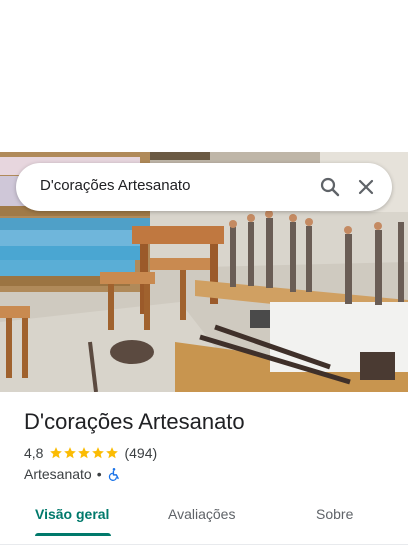 The image size is (408, 545). I want to click on wheelchair-icon, so click(114, 474).